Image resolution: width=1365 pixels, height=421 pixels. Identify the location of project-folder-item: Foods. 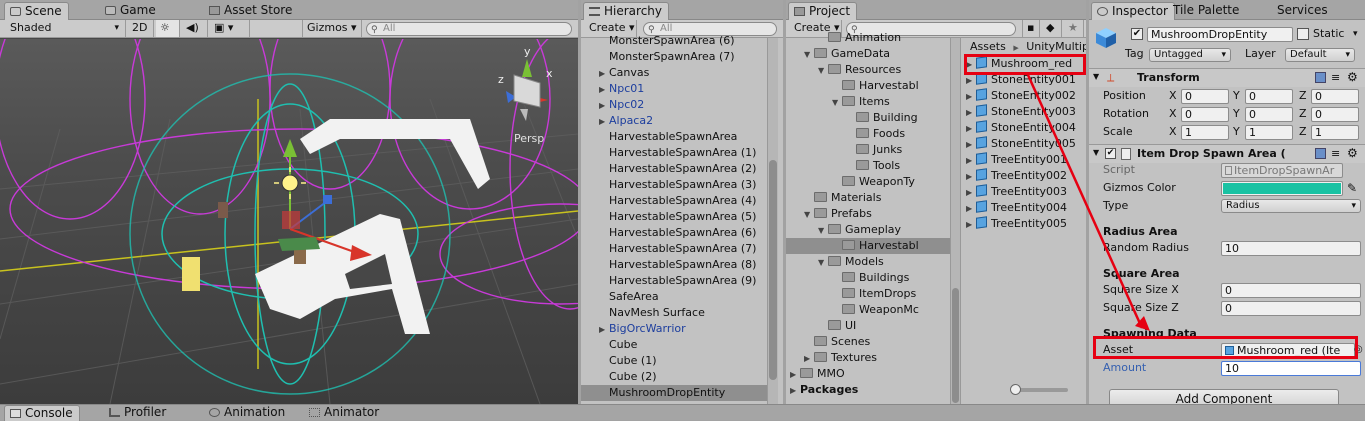
(868, 134).